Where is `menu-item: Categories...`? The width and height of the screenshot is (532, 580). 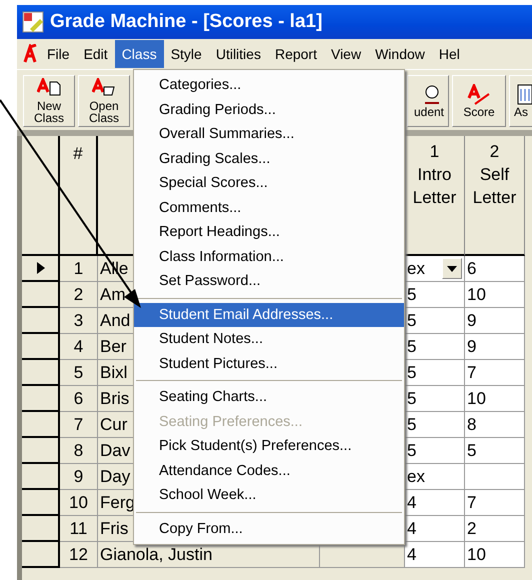
menu-item: Categories... is located at coordinates (269, 85).